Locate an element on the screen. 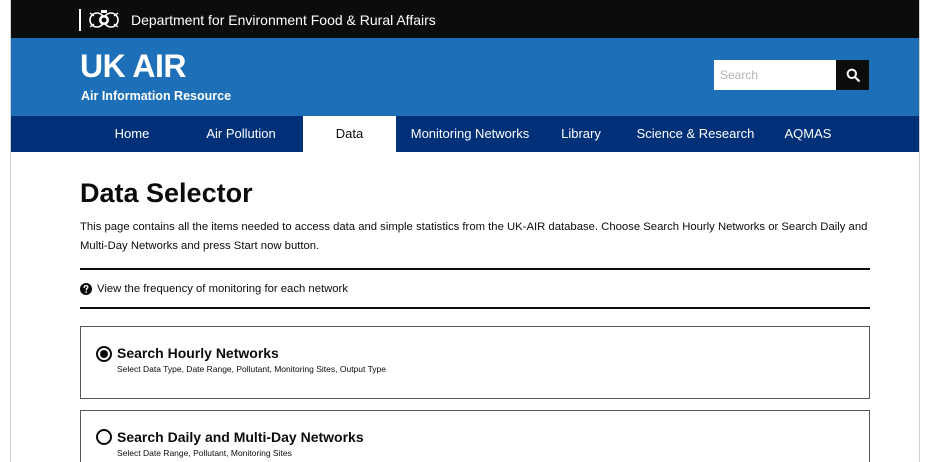 This screenshot has height=462, width=925. nav-item-aqmas: AQMAS is located at coordinates (808, 134).